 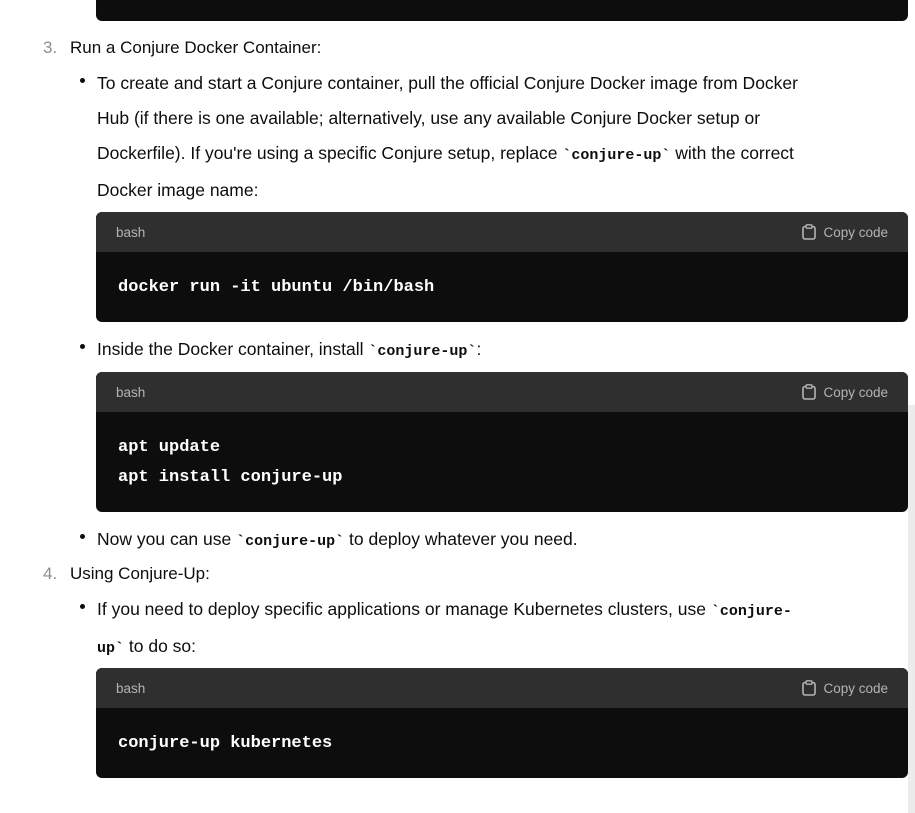 I want to click on code-line: apt install conjure-up, so click(x=230, y=477).